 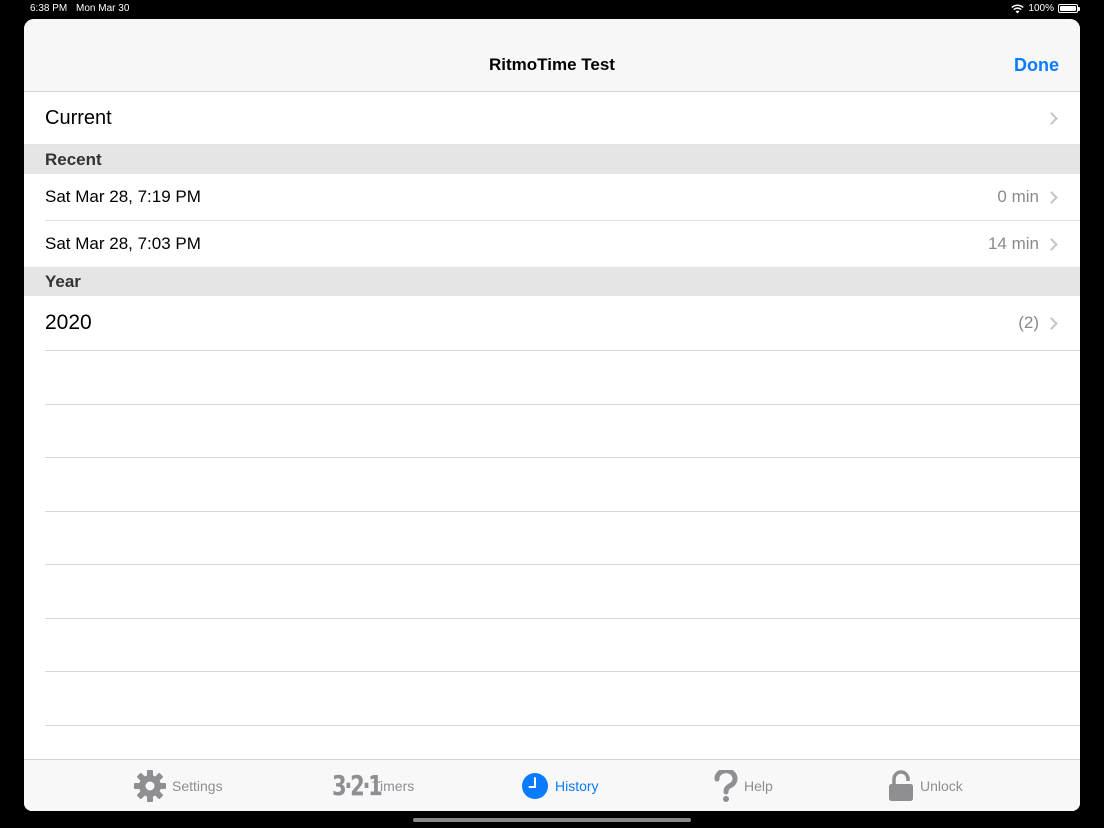 What do you see at coordinates (1041, 8) in the screenshot?
I see `battery-percent: 100%` at bounding box center [1041, 8].